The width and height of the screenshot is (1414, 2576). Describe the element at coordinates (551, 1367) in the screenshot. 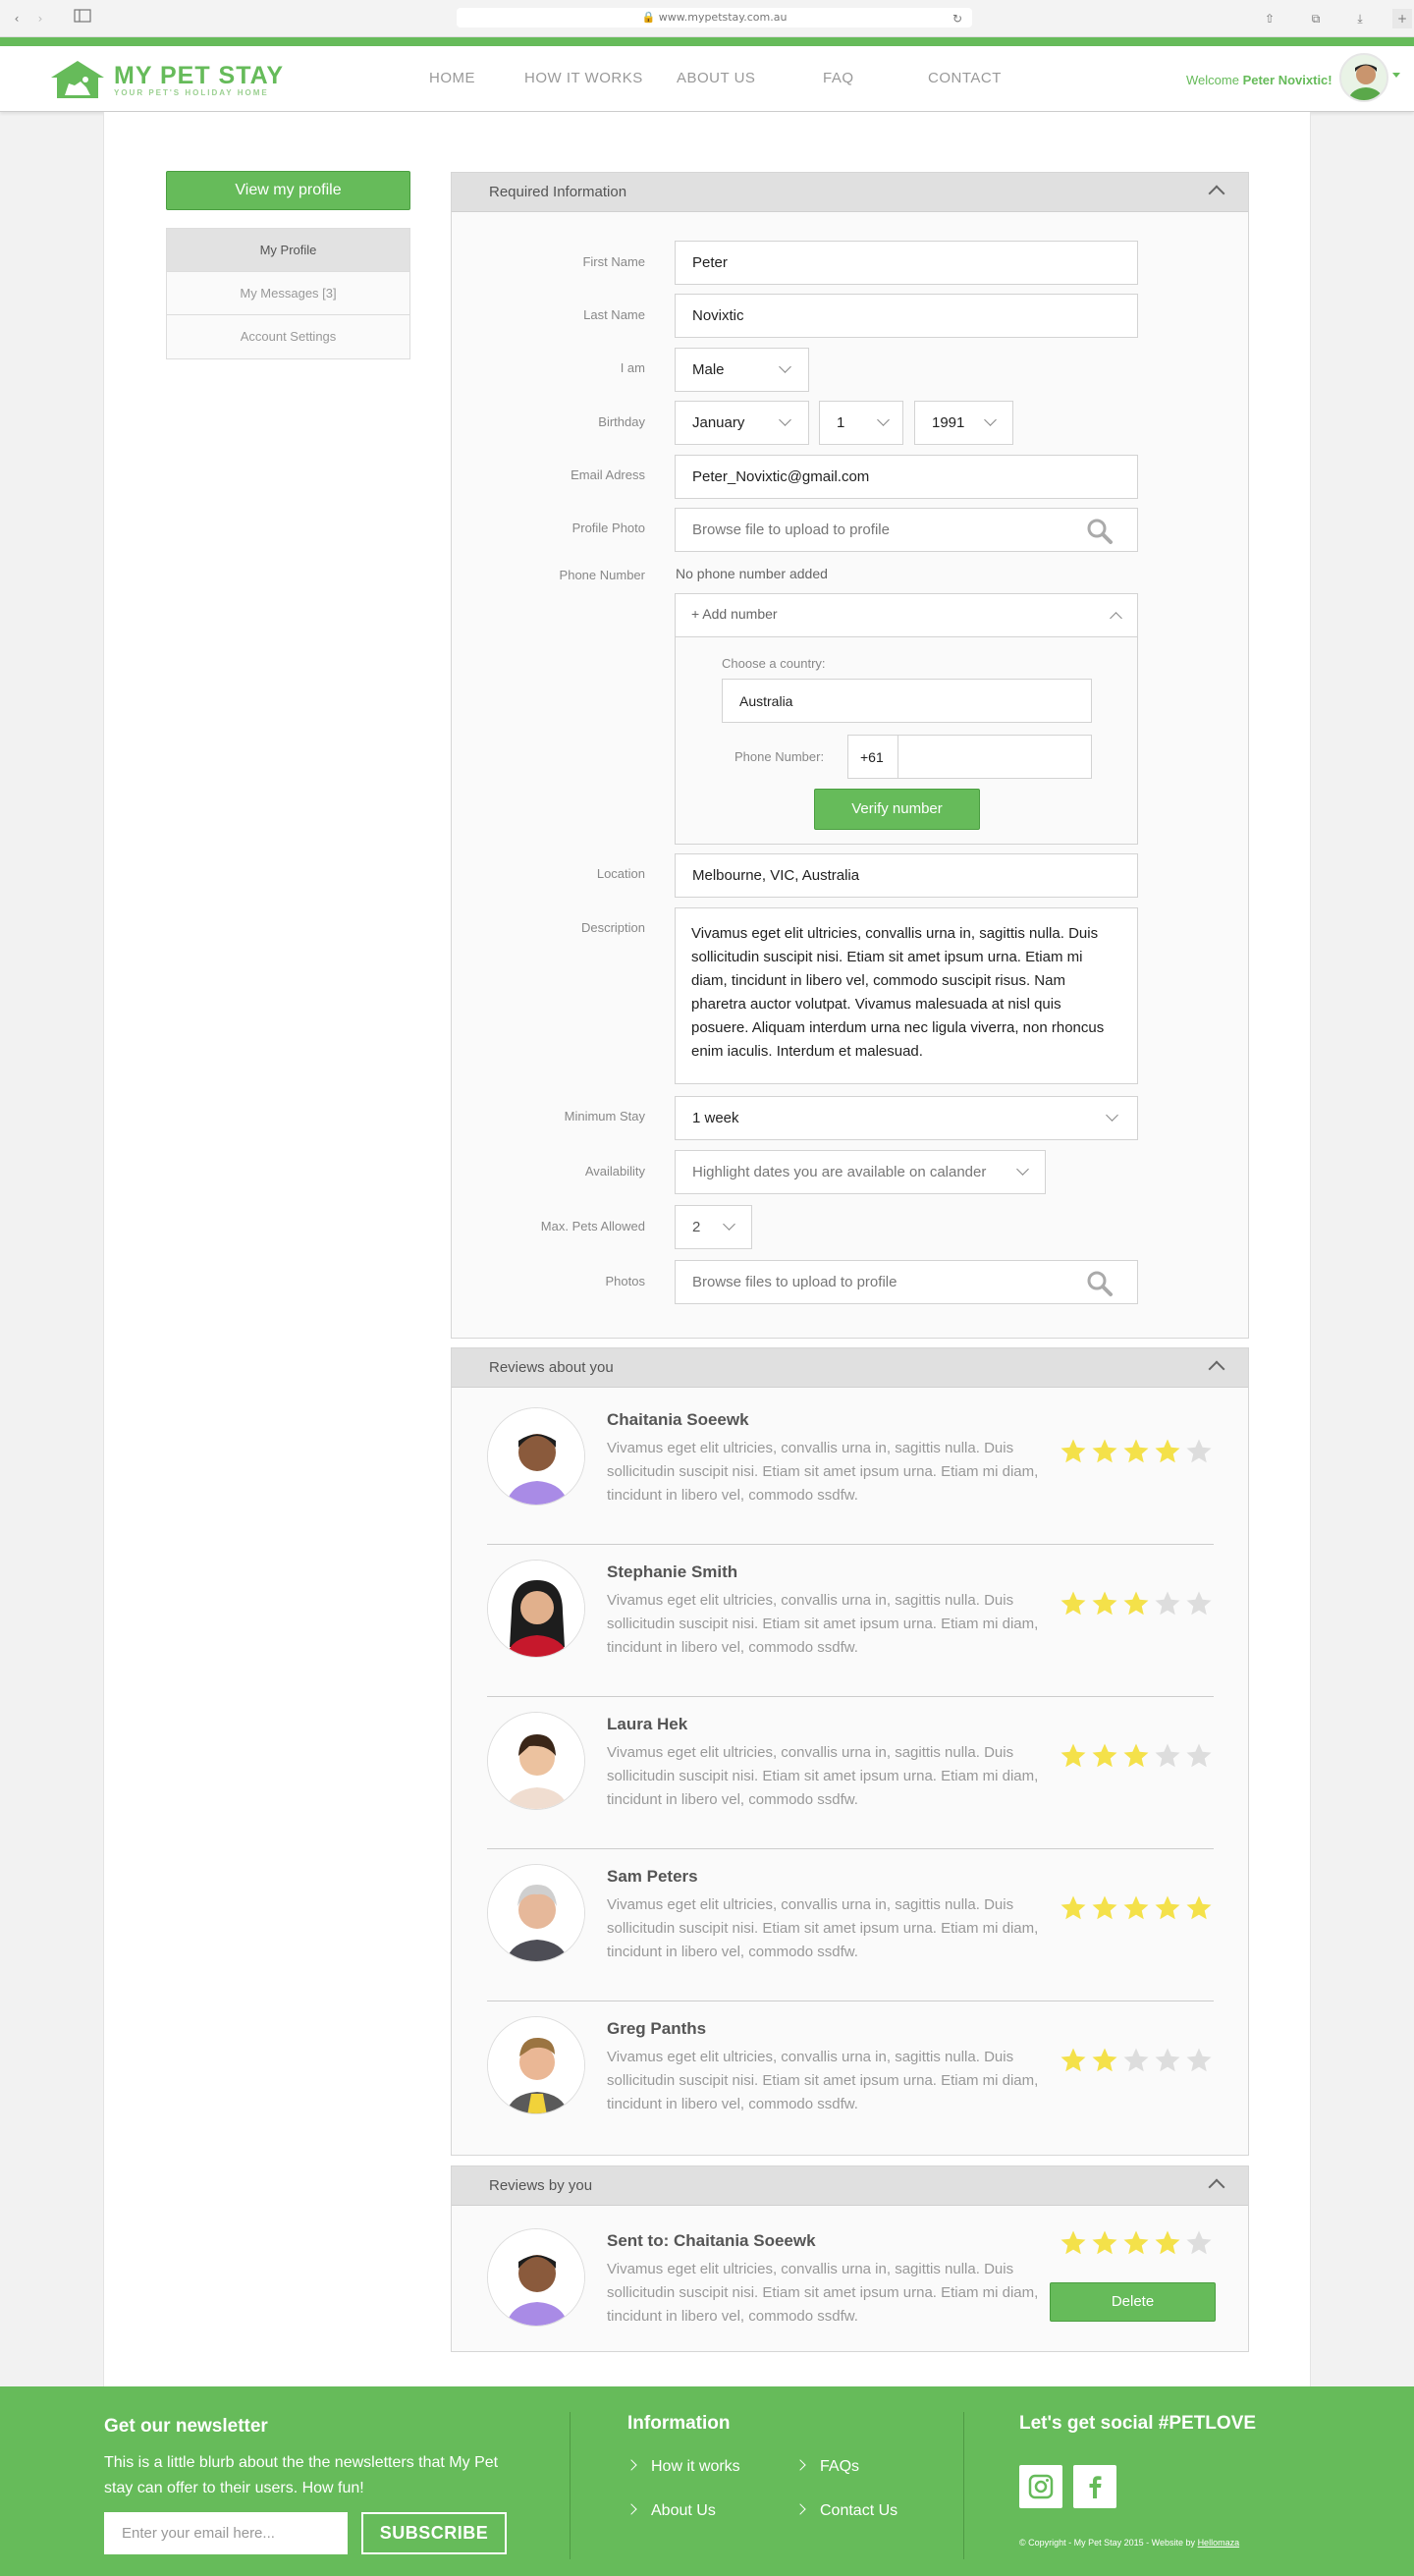

I see `panel-title: Reviews about you` at that location.